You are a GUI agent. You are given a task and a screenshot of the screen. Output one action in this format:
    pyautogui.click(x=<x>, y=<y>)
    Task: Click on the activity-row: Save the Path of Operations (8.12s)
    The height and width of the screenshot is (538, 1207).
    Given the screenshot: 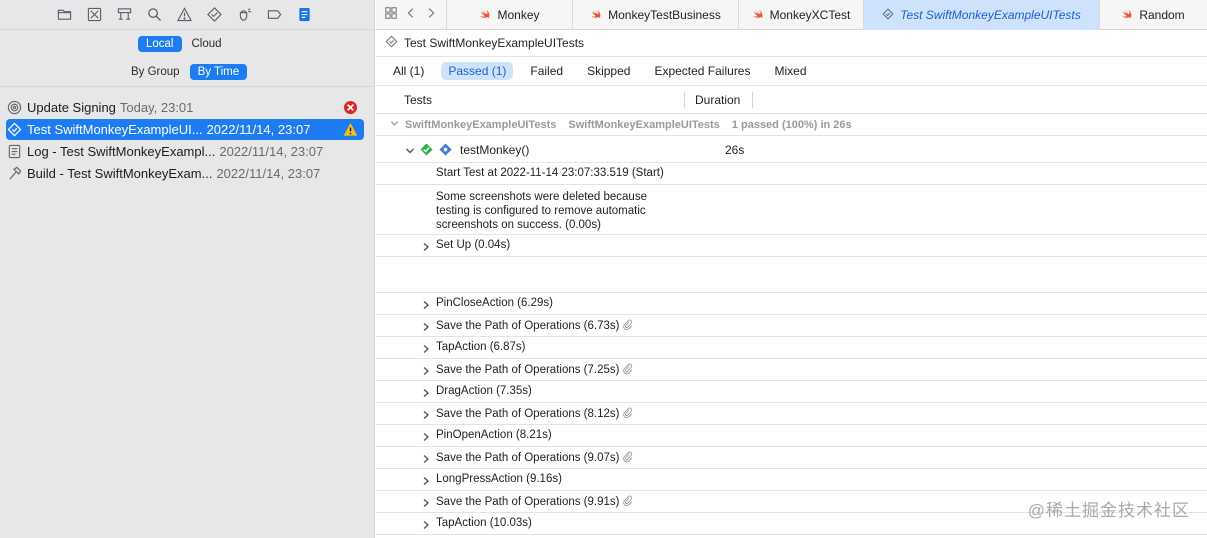 What is the action you would take?
    pyautogui.click(x=791, y=414)
    